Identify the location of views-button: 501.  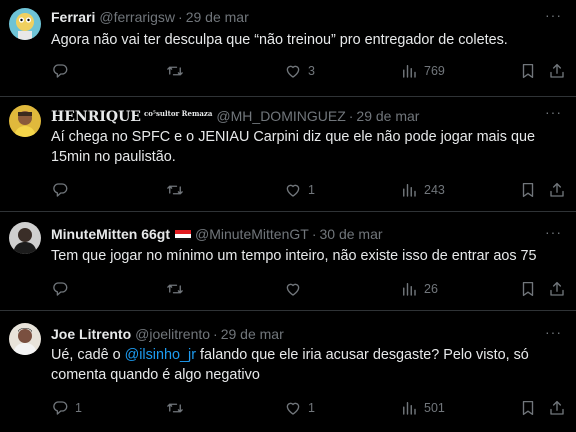
(422, 408).